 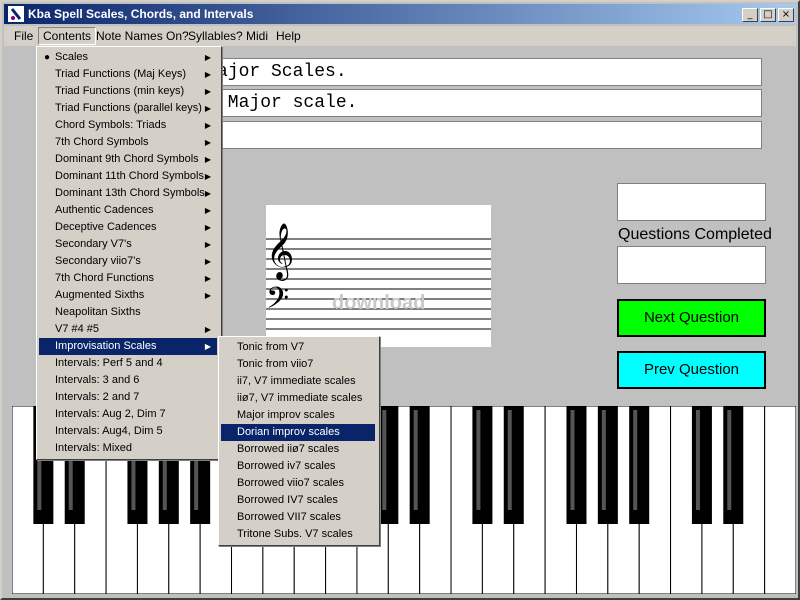 What do you see at coordinates (257, 36) in the screenshot?
I see `menu-midi: Midi` at bounding box center [257, 36].